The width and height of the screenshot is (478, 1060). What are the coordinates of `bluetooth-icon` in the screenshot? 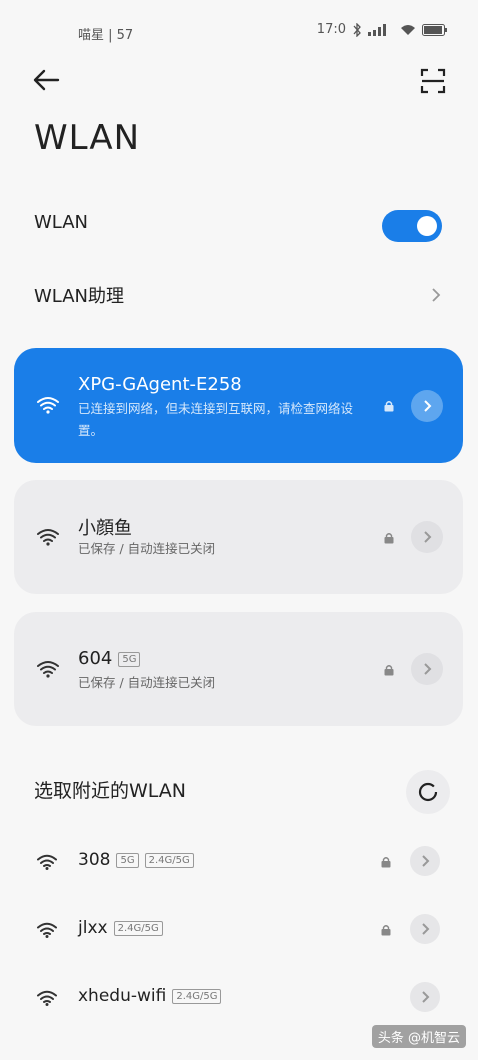 It's located at (357, 29).